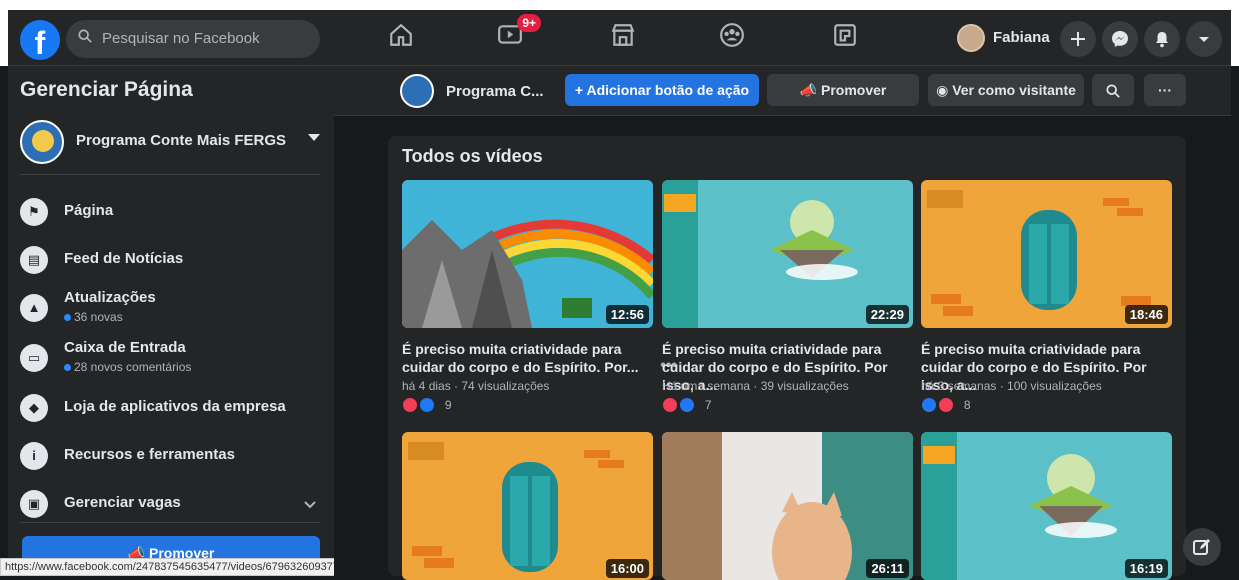  Describe the element at coordinates (1011, 386) in the screenshot. I see `video-meta: há 3 semanas · 100 visualizações` at that location.